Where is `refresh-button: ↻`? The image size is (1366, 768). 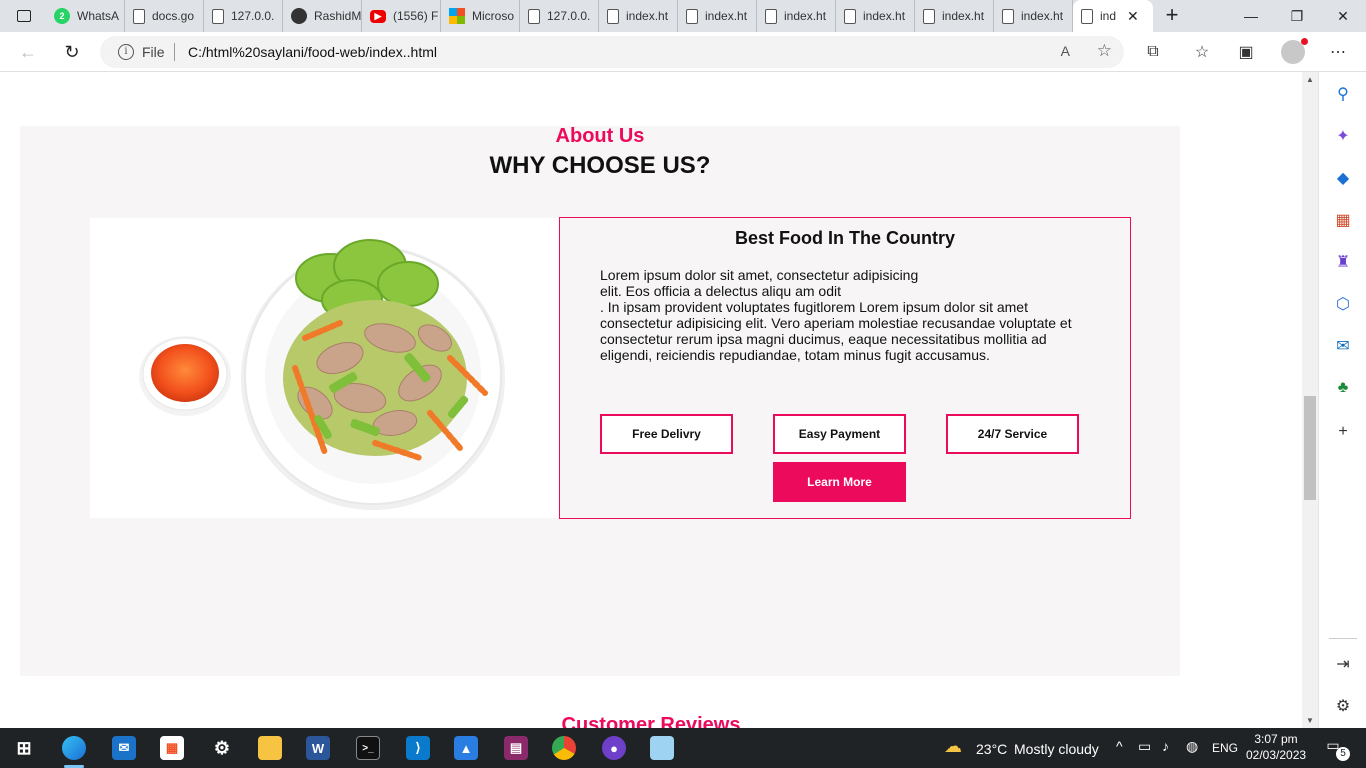 refresh-button: ↻ is located at coordinates (72, 52).